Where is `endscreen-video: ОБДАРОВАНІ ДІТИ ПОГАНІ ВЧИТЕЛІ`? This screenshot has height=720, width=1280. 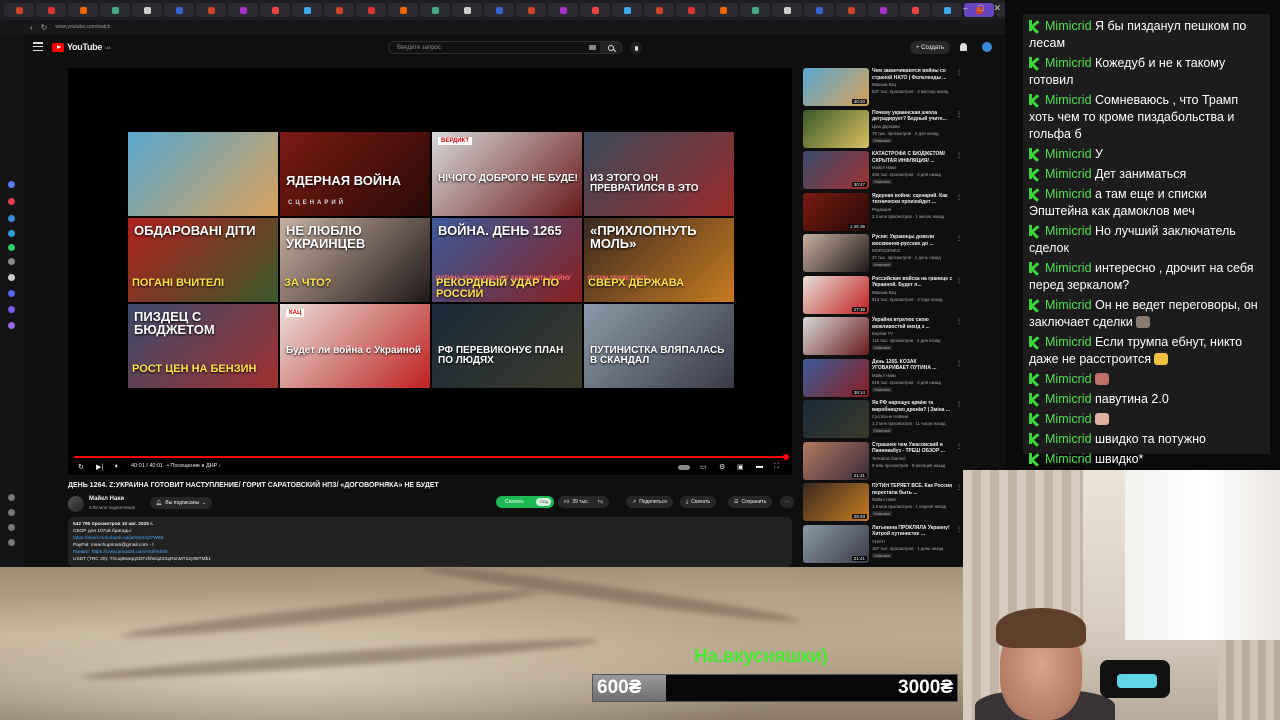
endscreen-video: ОБДАРОВАНІ ДІТИ ПОГАНІ ВЧИТЕЛІ is located at coordinates (203, 260).